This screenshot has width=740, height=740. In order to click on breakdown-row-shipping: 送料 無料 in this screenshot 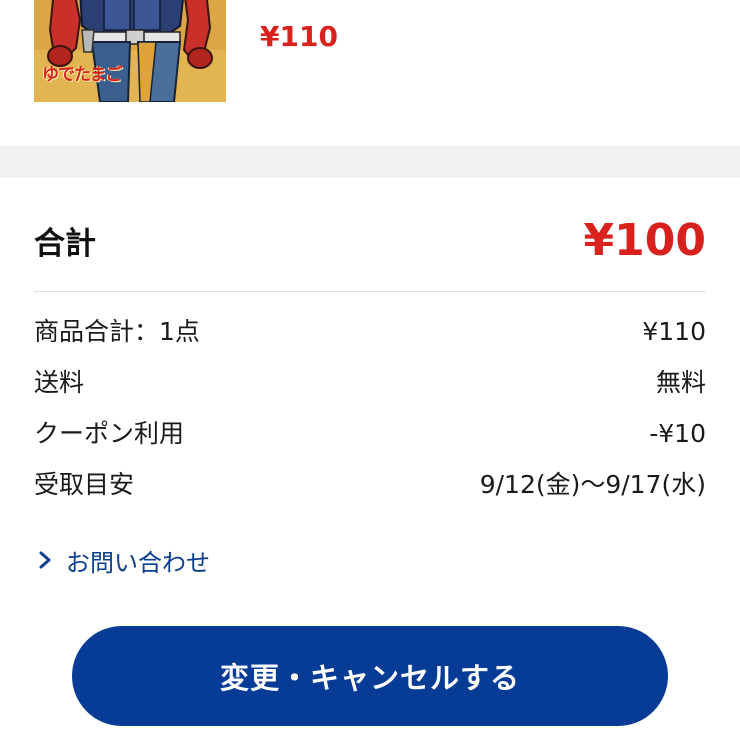, I will do `click(370, 386)`.